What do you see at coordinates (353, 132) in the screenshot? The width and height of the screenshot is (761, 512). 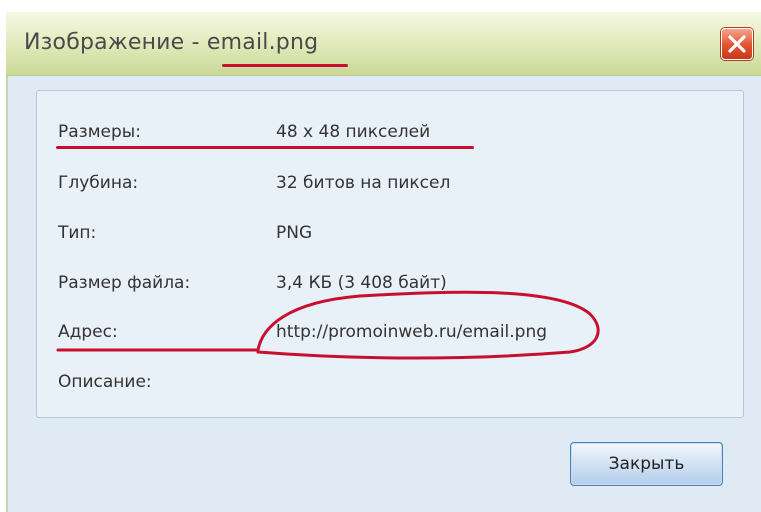 I see `property-value: 48 x 48 пикселей` at bounding box center [353, 132].